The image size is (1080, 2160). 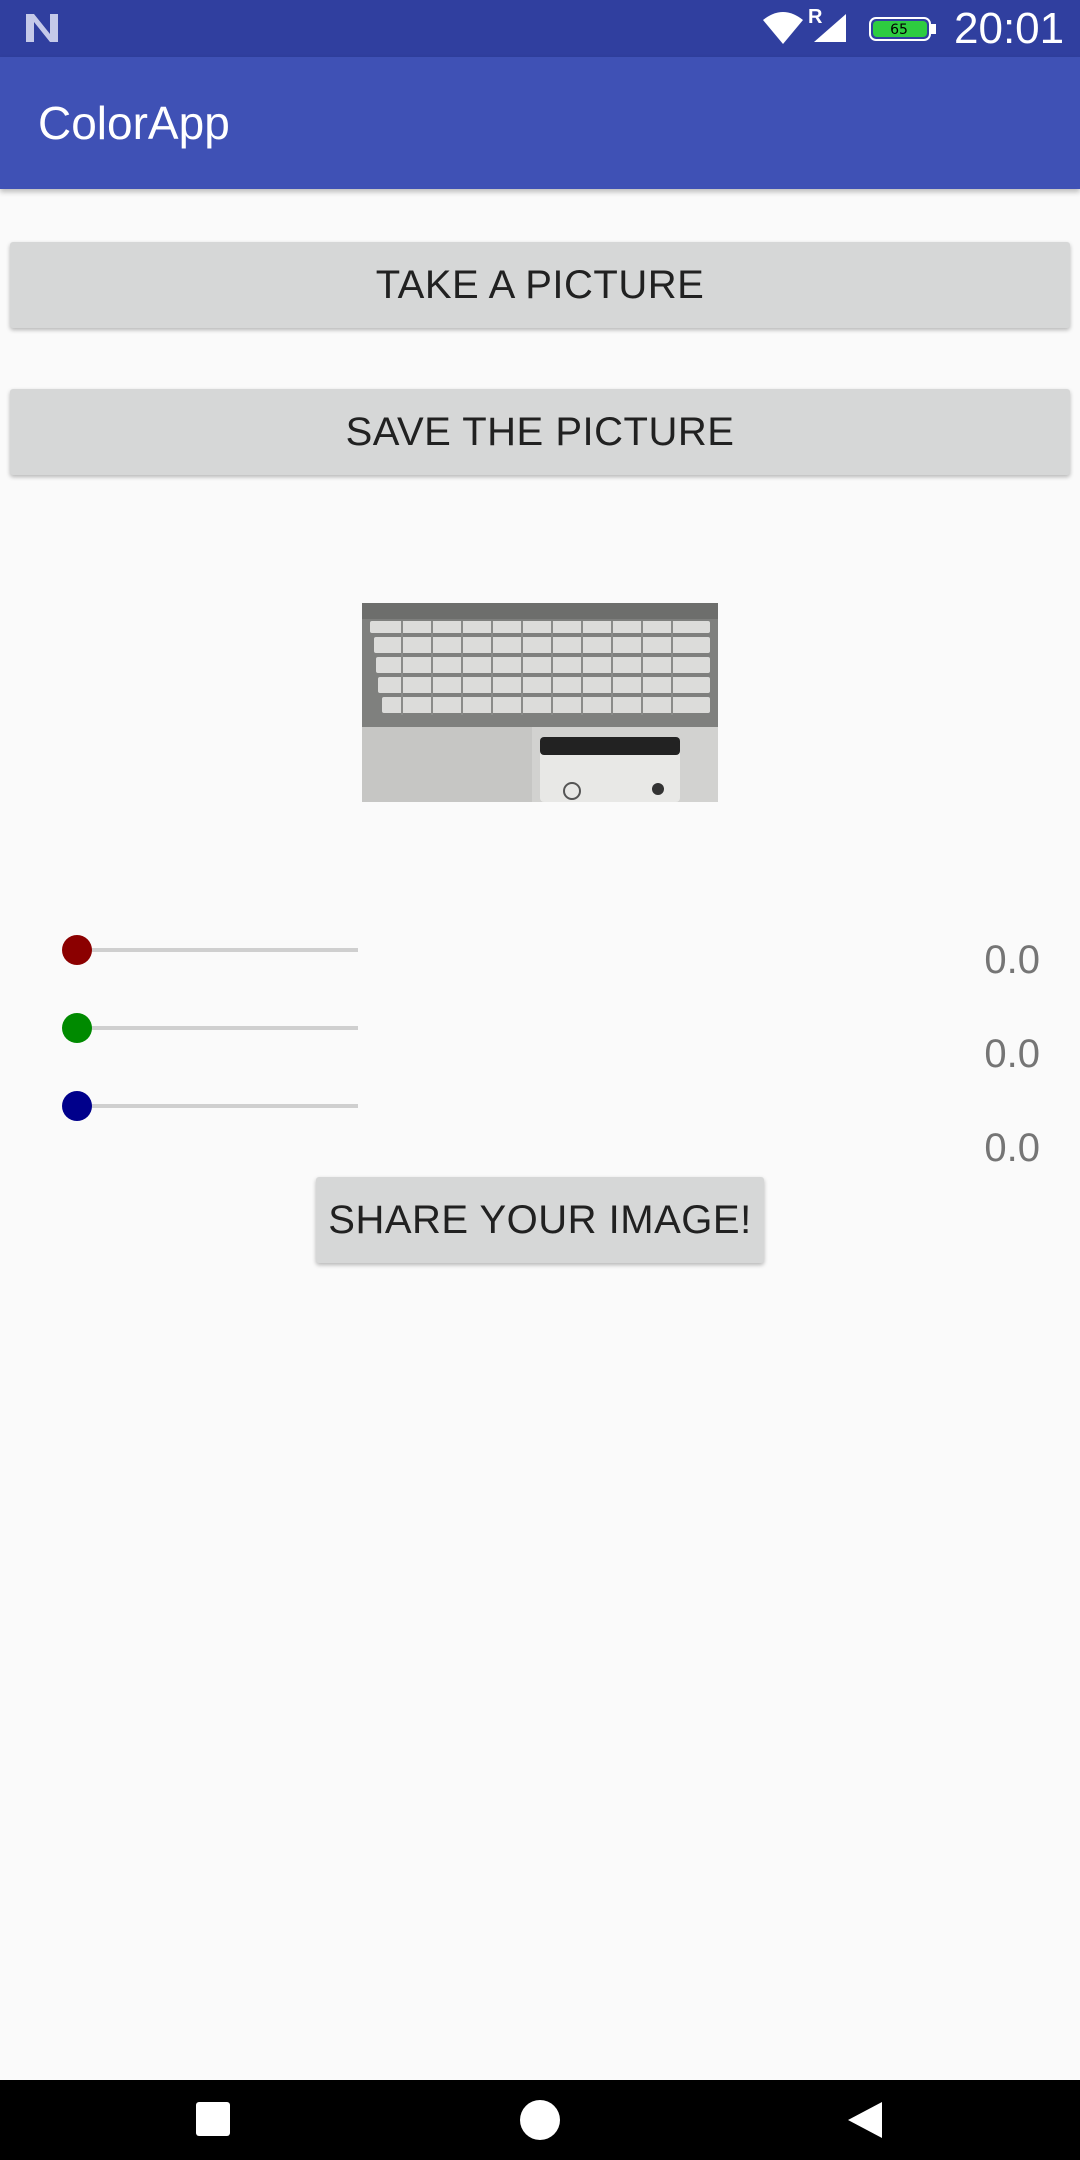 I want to click on battery-icon: 65, so click(x=902, y=29).